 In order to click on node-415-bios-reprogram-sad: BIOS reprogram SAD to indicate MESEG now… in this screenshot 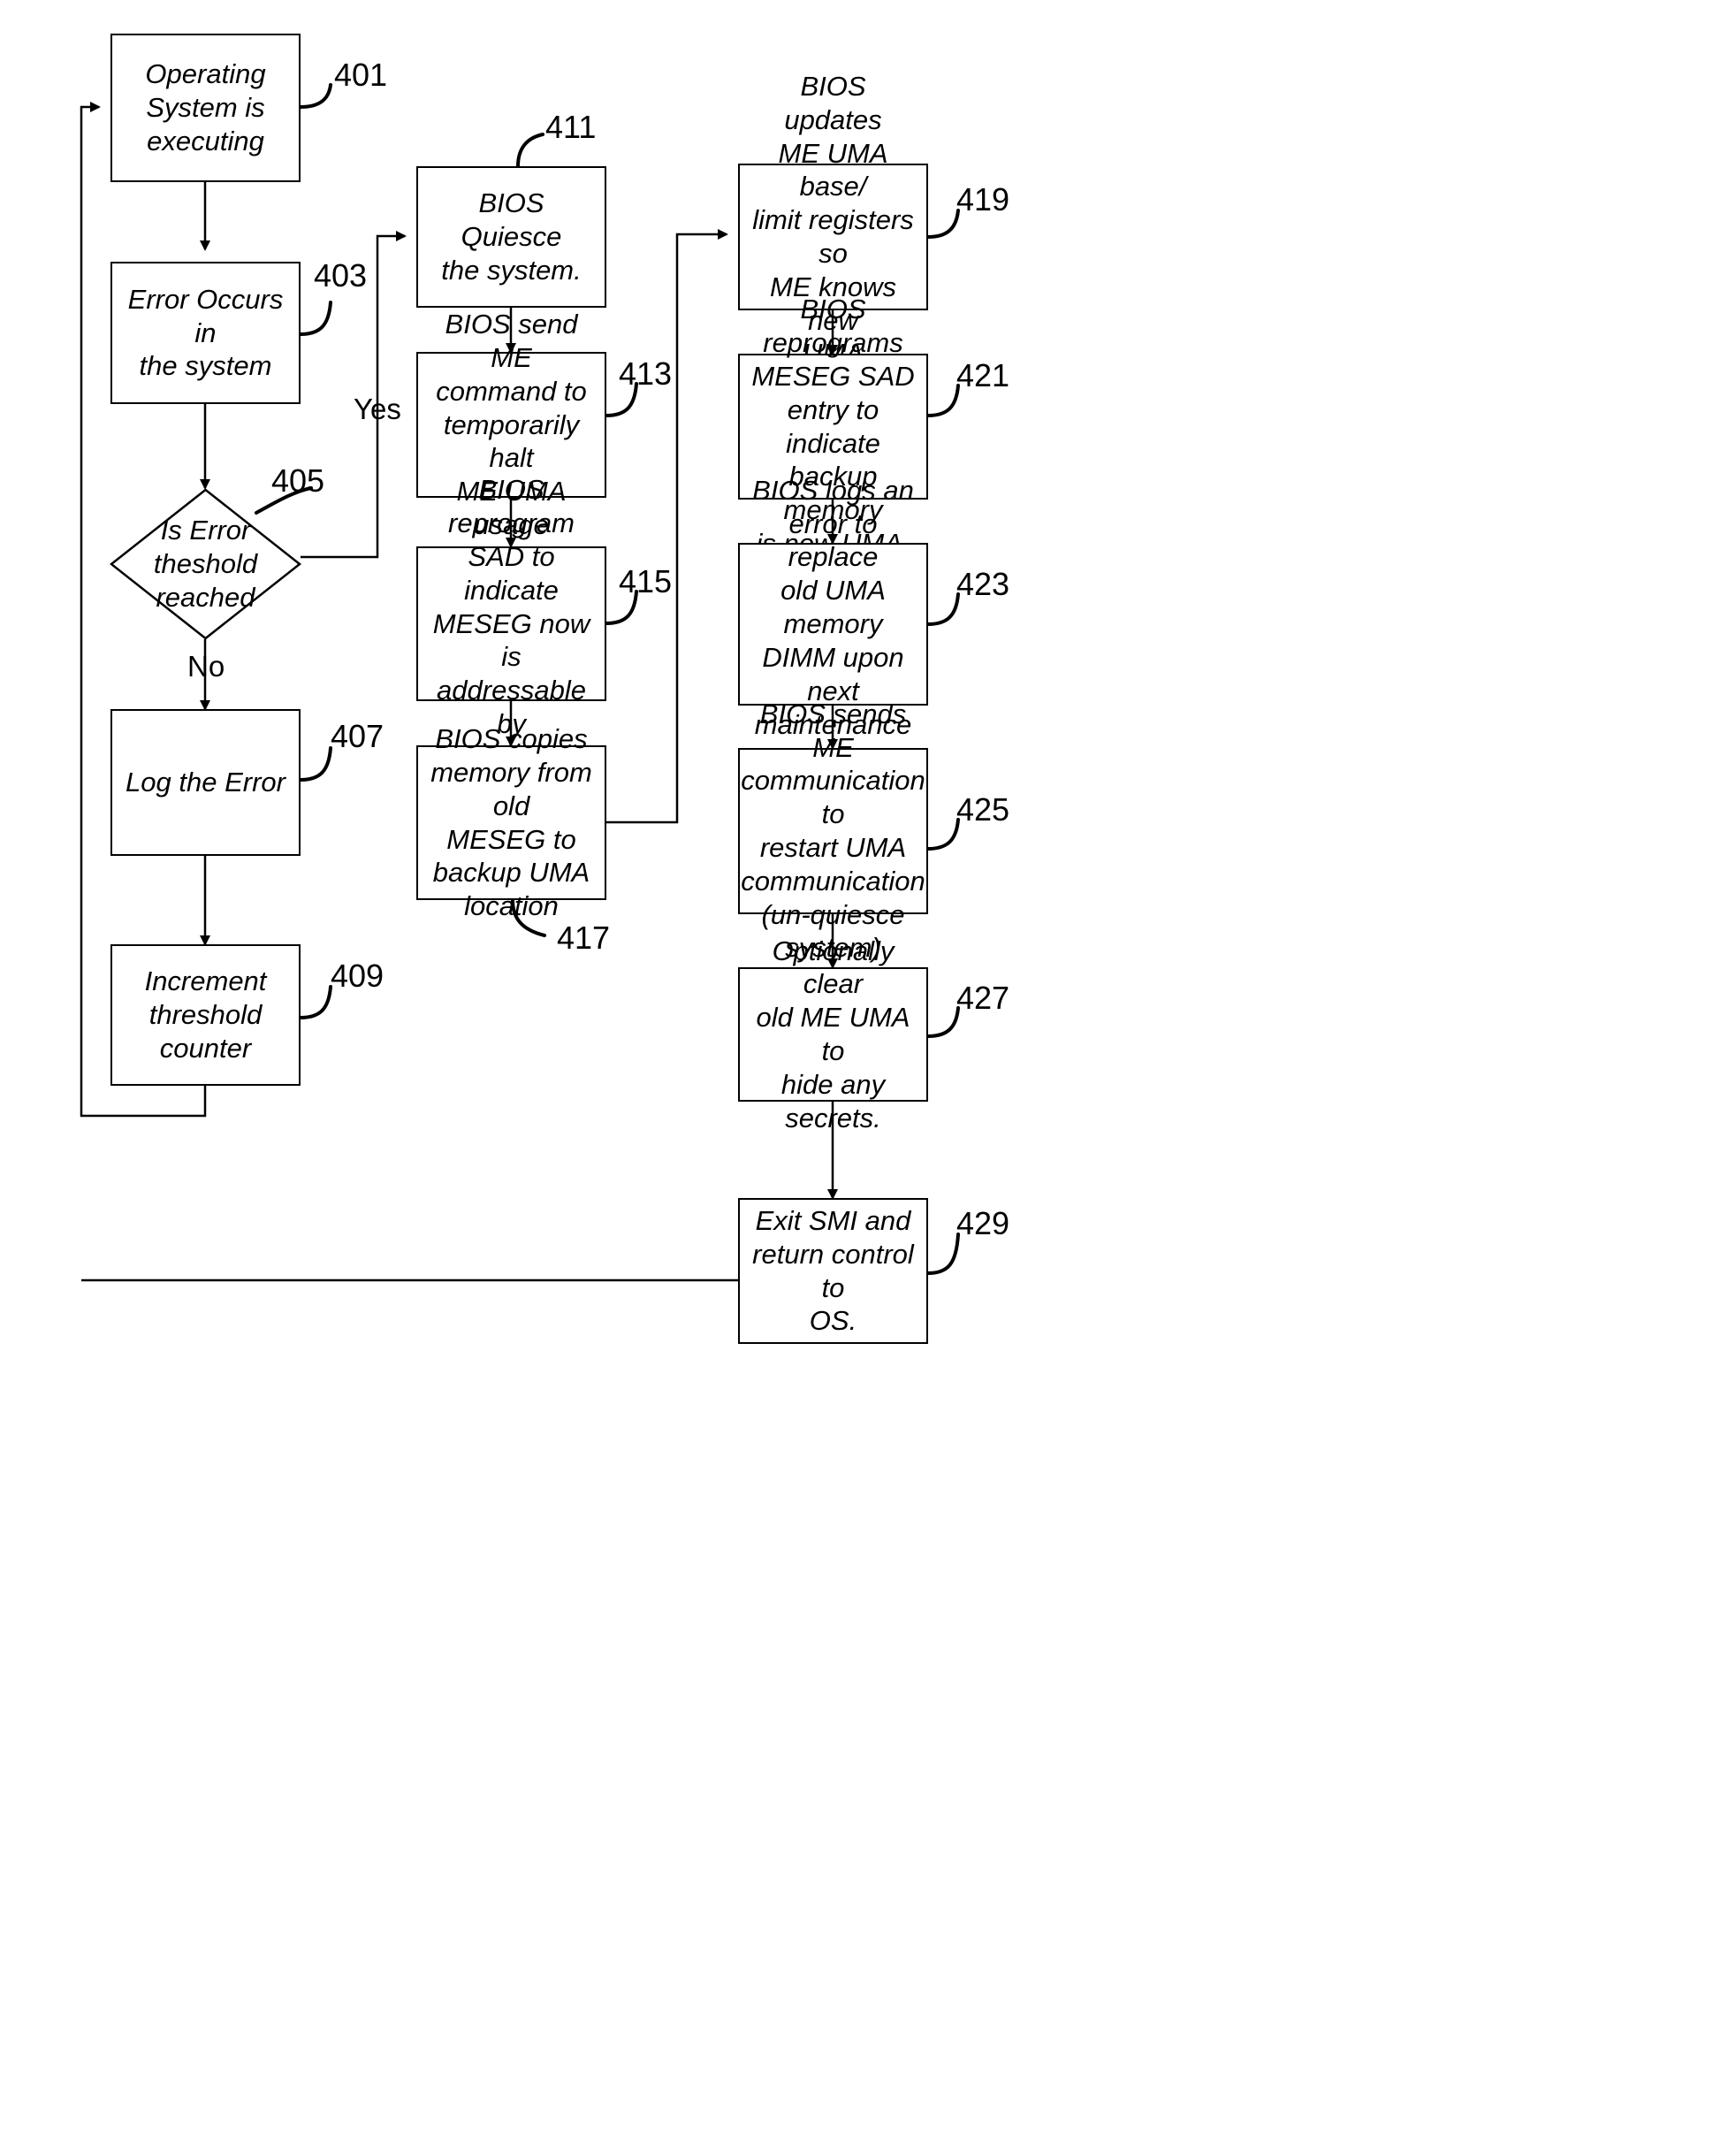, I will do `click(511, 623)`.